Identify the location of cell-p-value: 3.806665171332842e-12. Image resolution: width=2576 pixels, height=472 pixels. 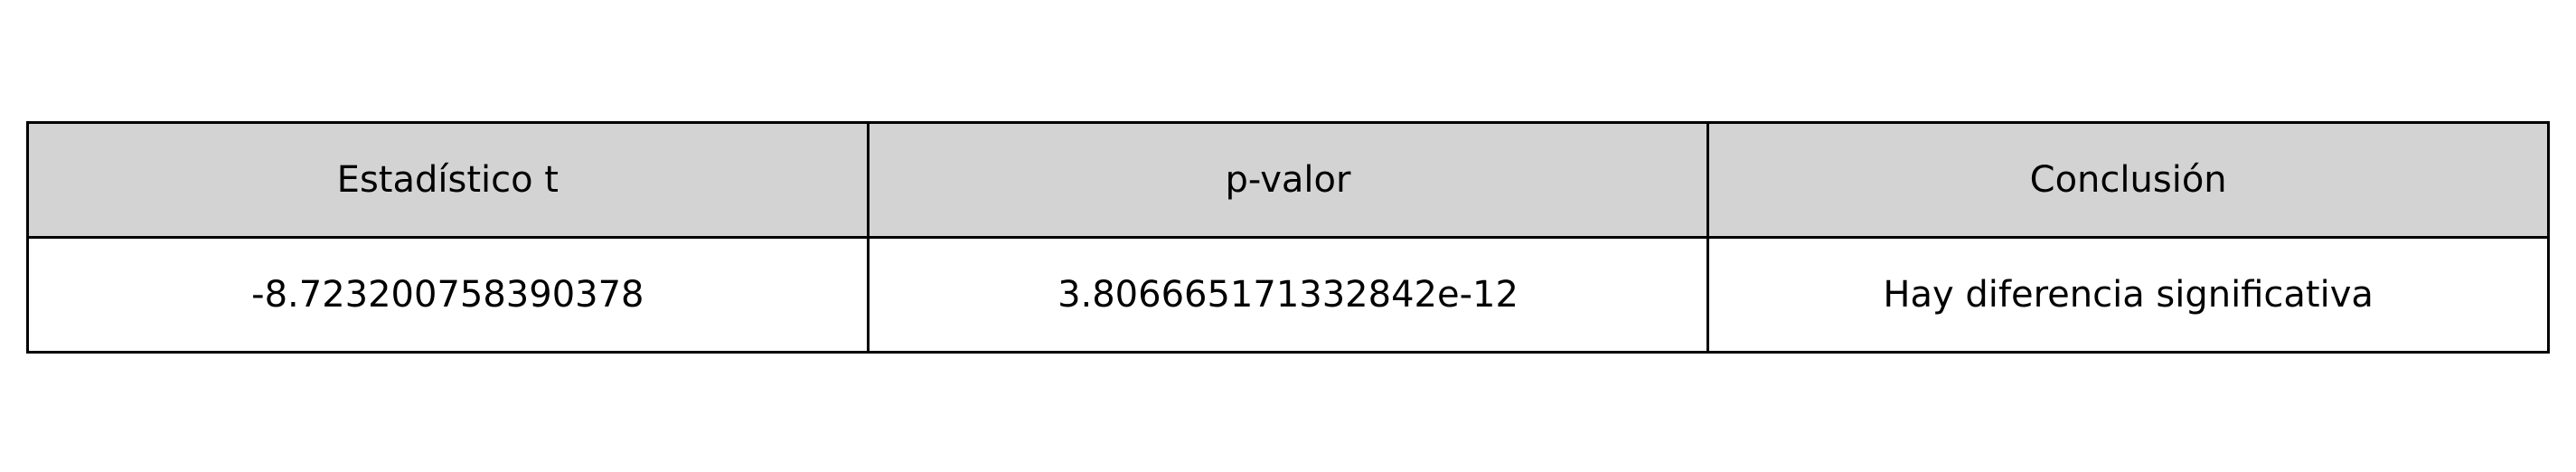
(1288, 295).